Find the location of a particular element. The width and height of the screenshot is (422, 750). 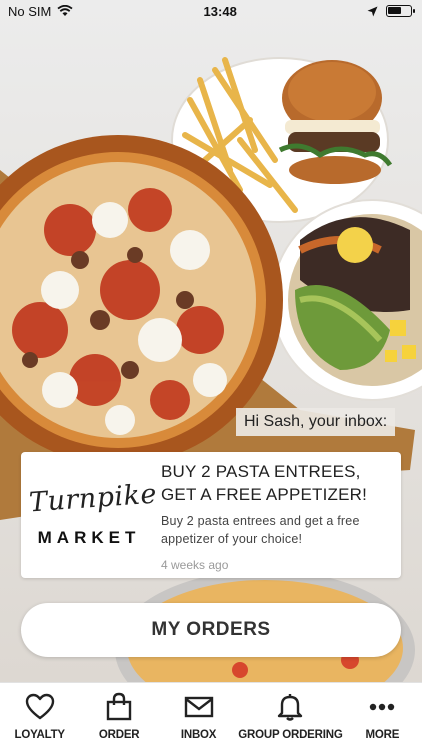

tab-label-loyalty: LOYALTY is located at coordinates (40, 735).